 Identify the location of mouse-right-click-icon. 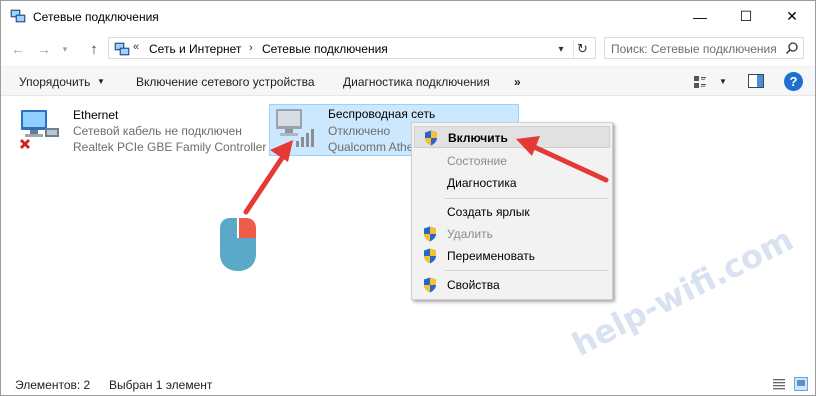
(238, 244).